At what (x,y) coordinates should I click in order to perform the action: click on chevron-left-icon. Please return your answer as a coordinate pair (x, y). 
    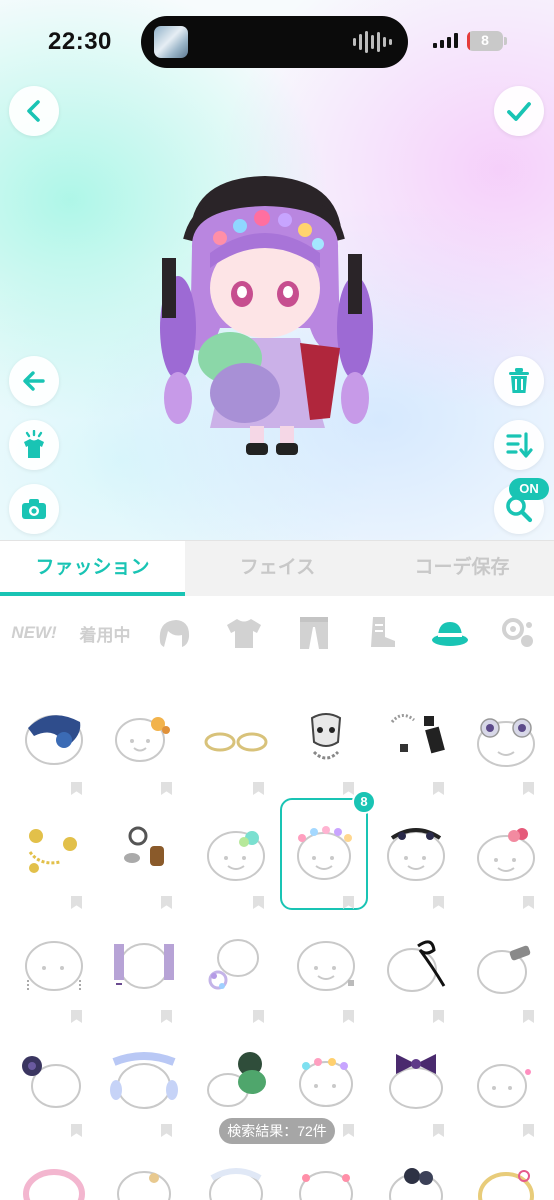
    Looking at the image, I should click on (33, 111).